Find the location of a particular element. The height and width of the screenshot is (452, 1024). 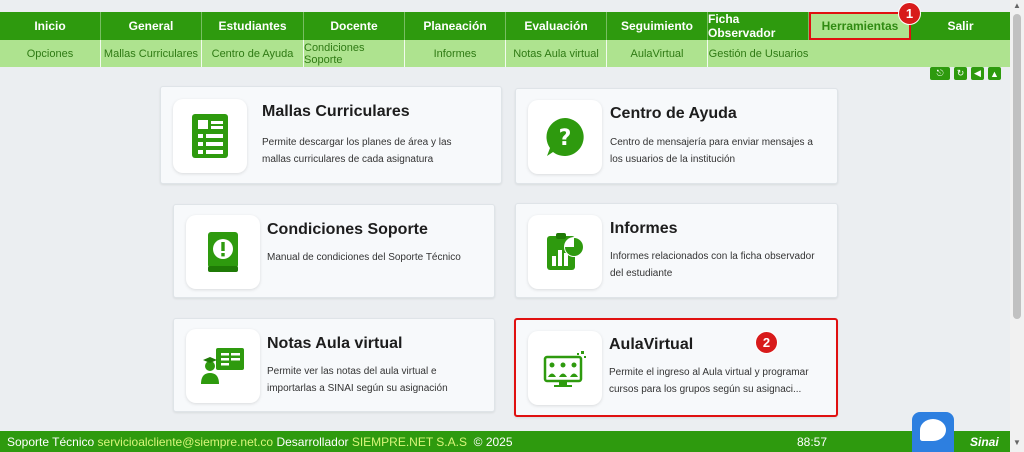

card-title: Condiciones Soporte is located at coordinates (347, 229).